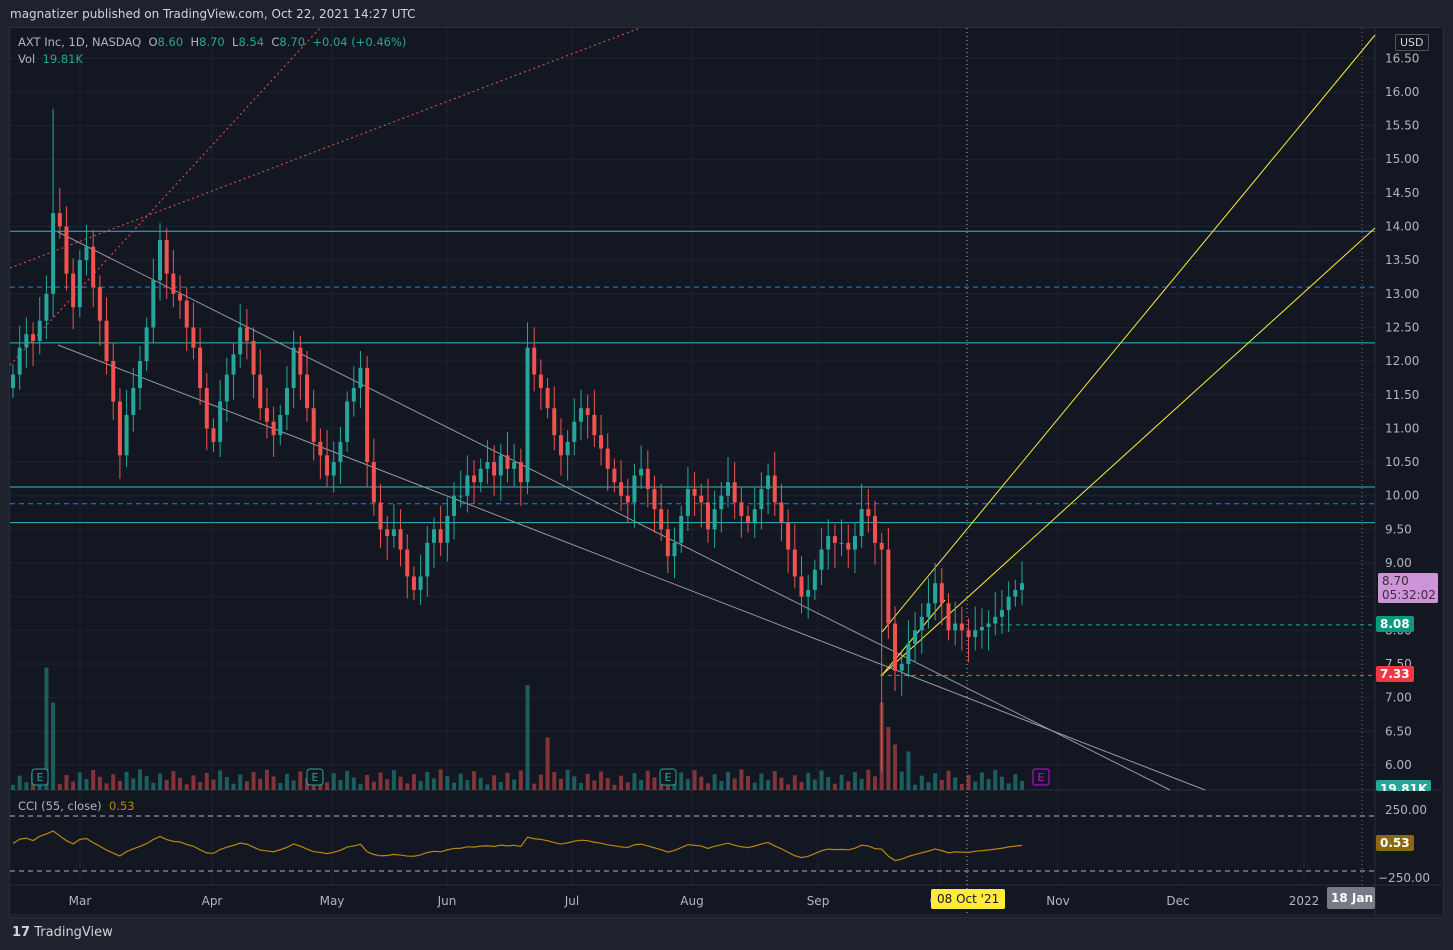 This screenshot has width=1453, height=950. What do you see at coordinates (60, 806) in the screenshot?
I see `cci-label: CCI (55, close)` at bounding box center [60, 806].